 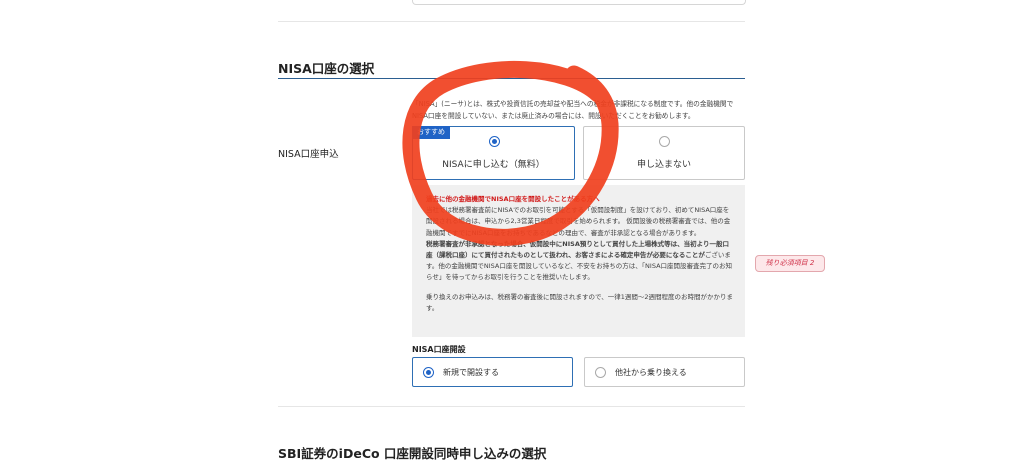 I want to click on previous-card-bottom, so click(x=579, y=2).